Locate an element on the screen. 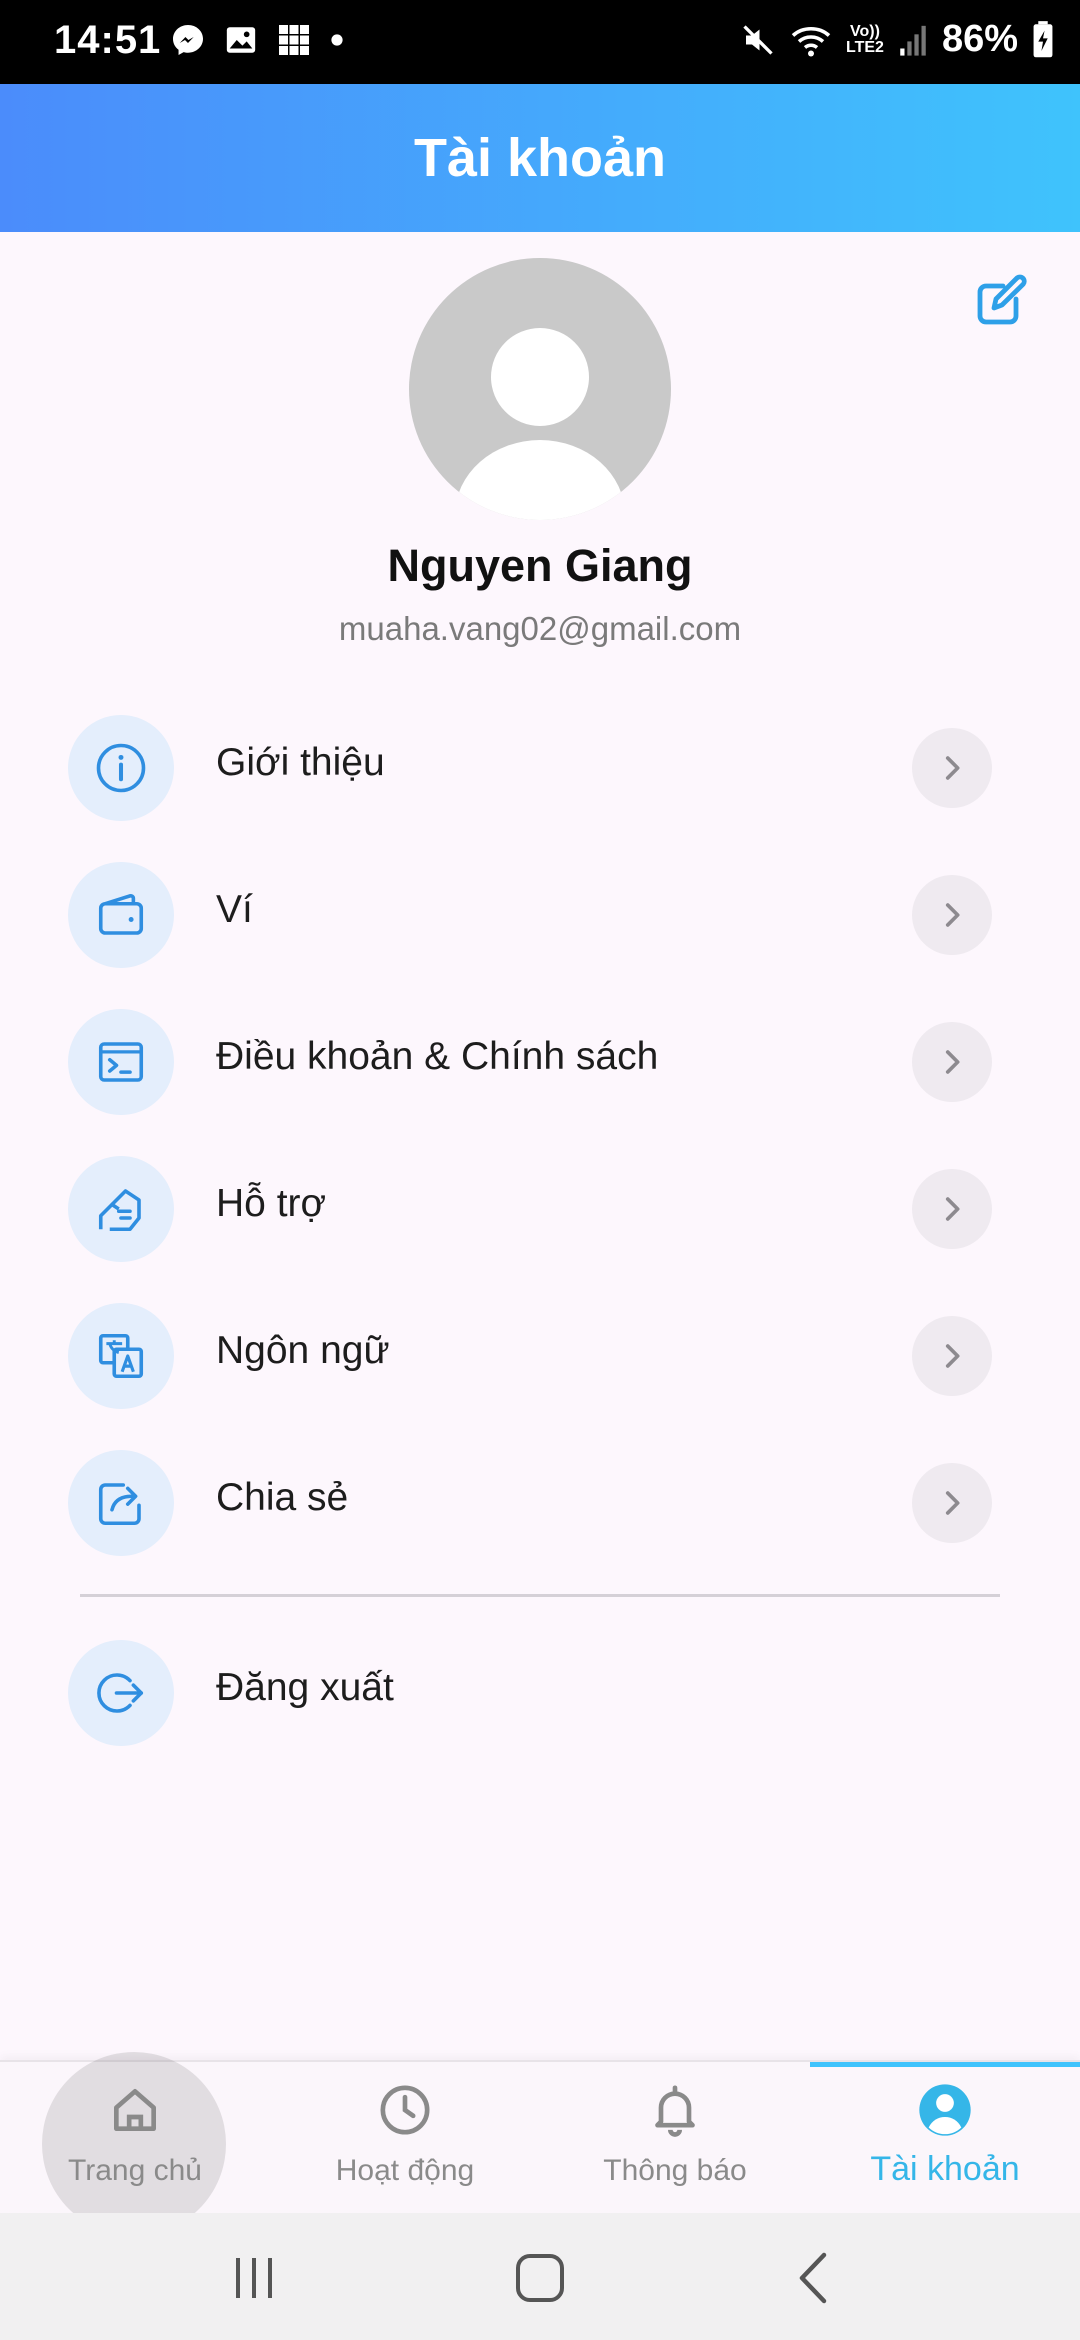 This screenshot has height=2340, width=1080. nav-label-home: Trang chủ is located at coordinates (135, 2170).